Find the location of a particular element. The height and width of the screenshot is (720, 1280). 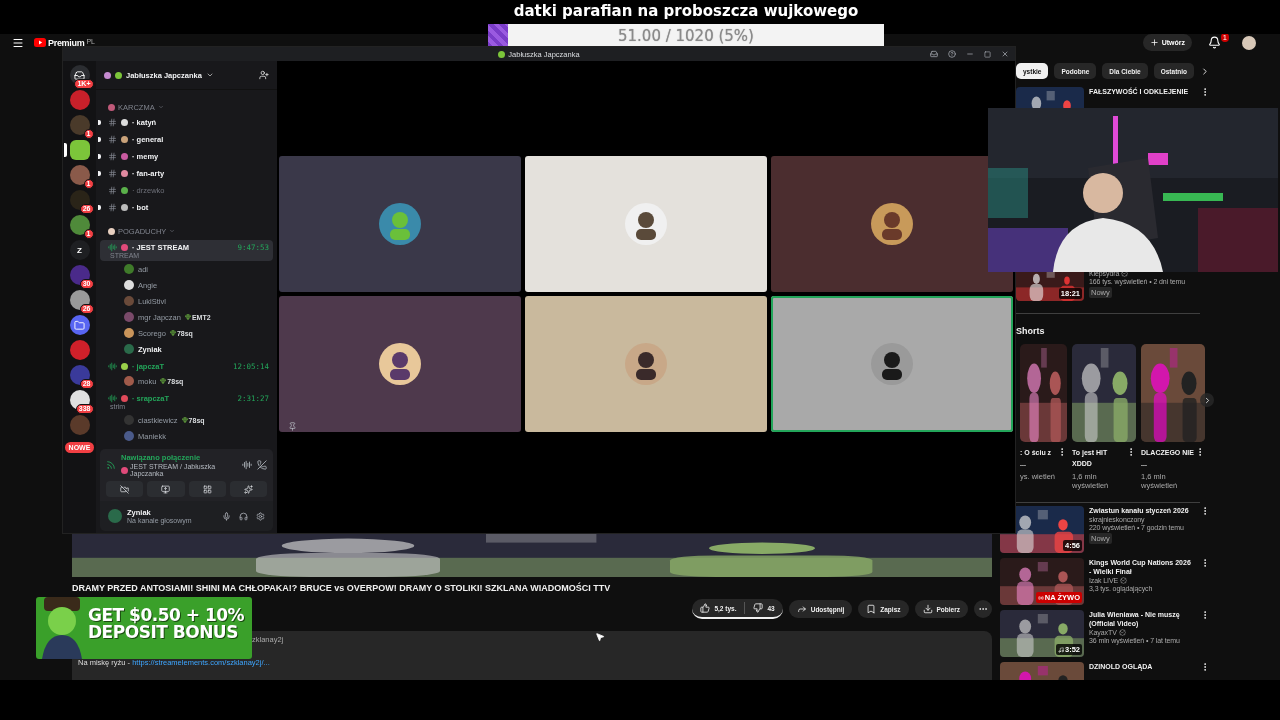

connection-icon is located at coordinates (111, 465).